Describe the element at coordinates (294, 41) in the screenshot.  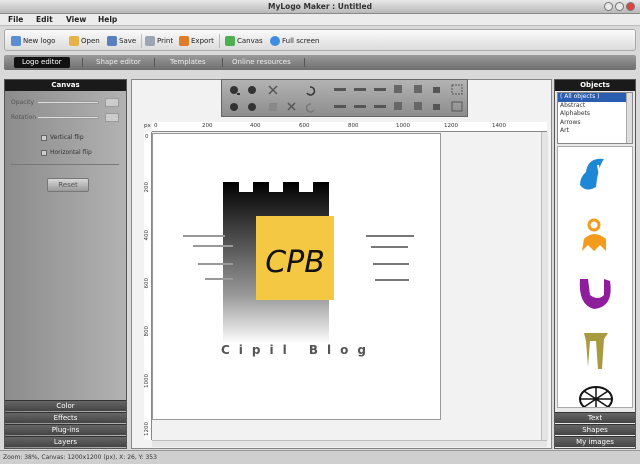
I see `full-screen-button: Full screen` at that location.